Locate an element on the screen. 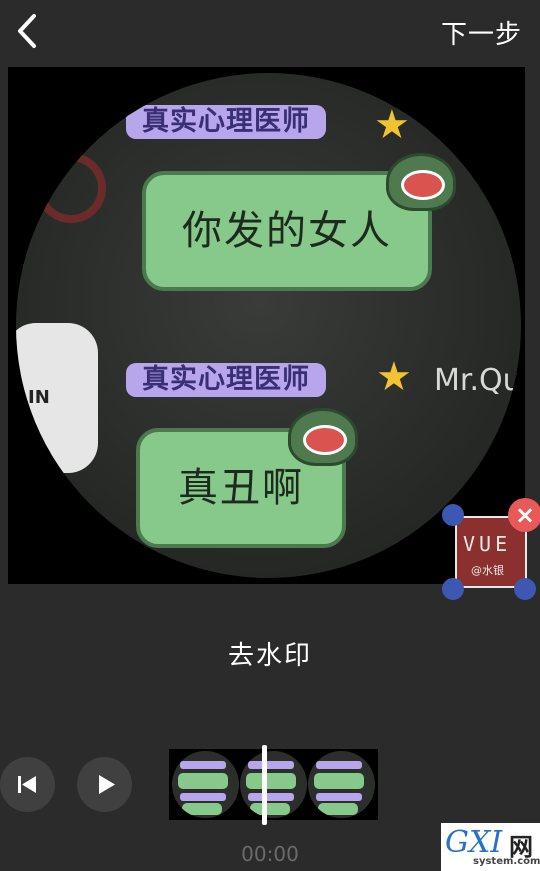 The image size is (540, 871). site-logo: GXI 网 system.com is located at coordinates (490, 847).